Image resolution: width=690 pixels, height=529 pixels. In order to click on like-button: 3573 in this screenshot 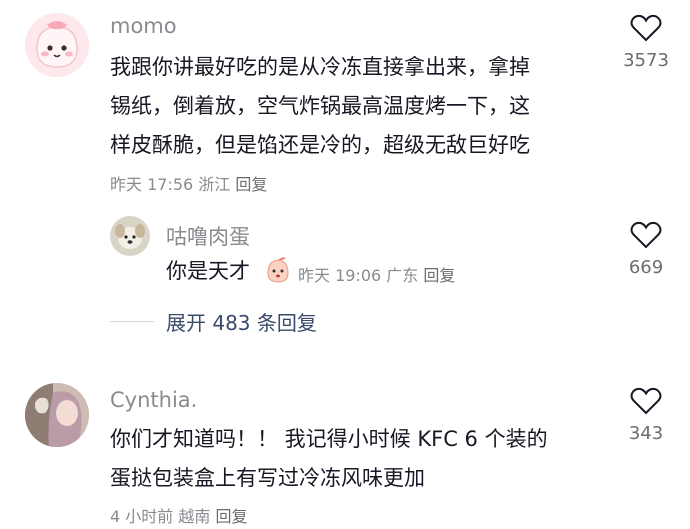, I will do `click(646, 42)`.